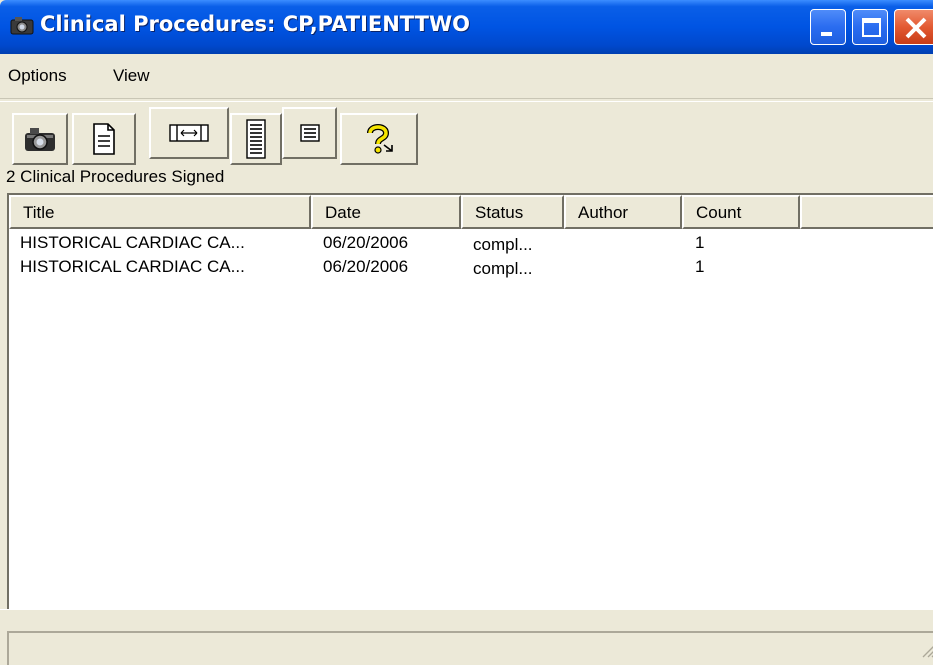  What do you see at coordinates (256, 139) in the screenshot?
I see `list-lines-button` at bounding box center [256, 139].